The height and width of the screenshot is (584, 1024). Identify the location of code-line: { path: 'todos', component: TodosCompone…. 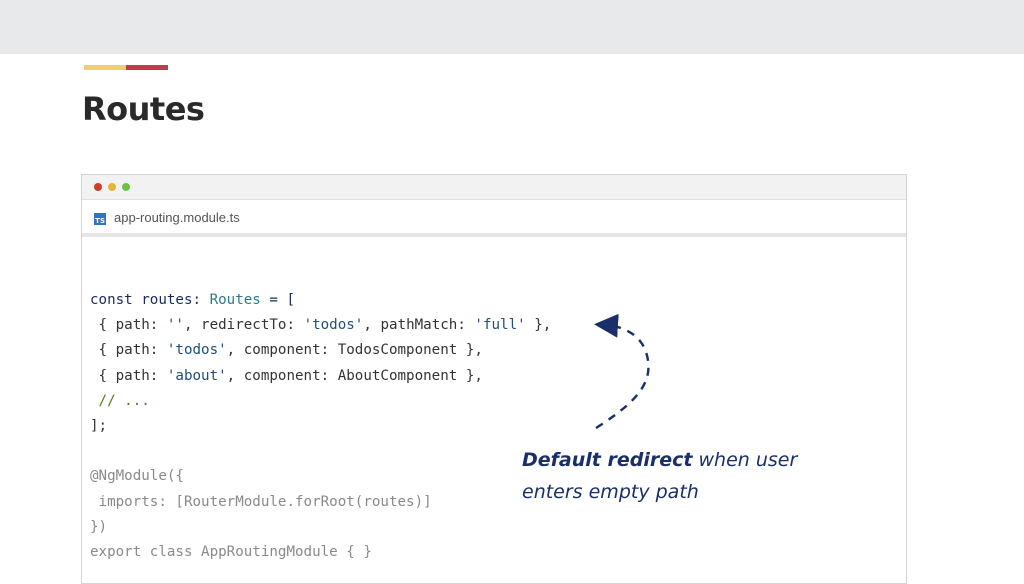
(320, 350).